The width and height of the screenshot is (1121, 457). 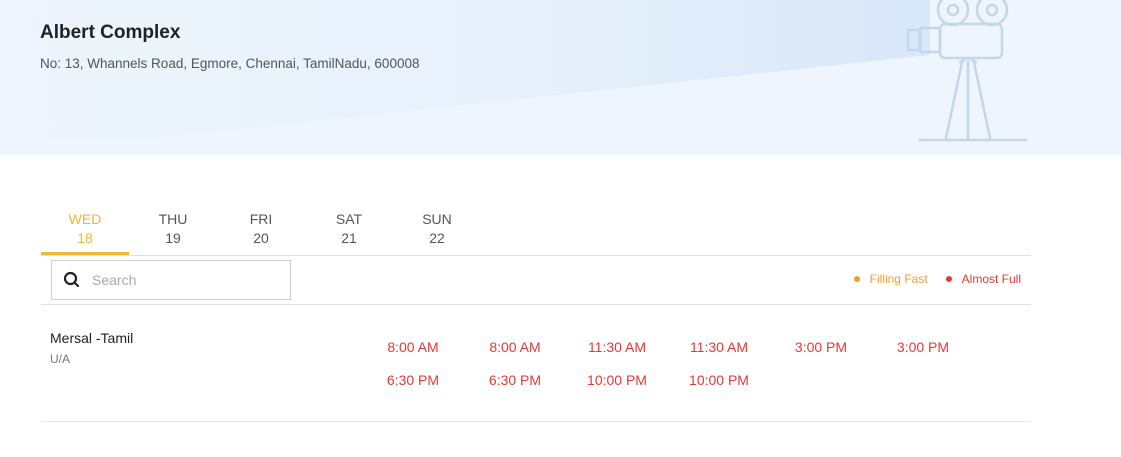 I want to click on tab-fri-20: FRI 20, so click(x=261, y=231).